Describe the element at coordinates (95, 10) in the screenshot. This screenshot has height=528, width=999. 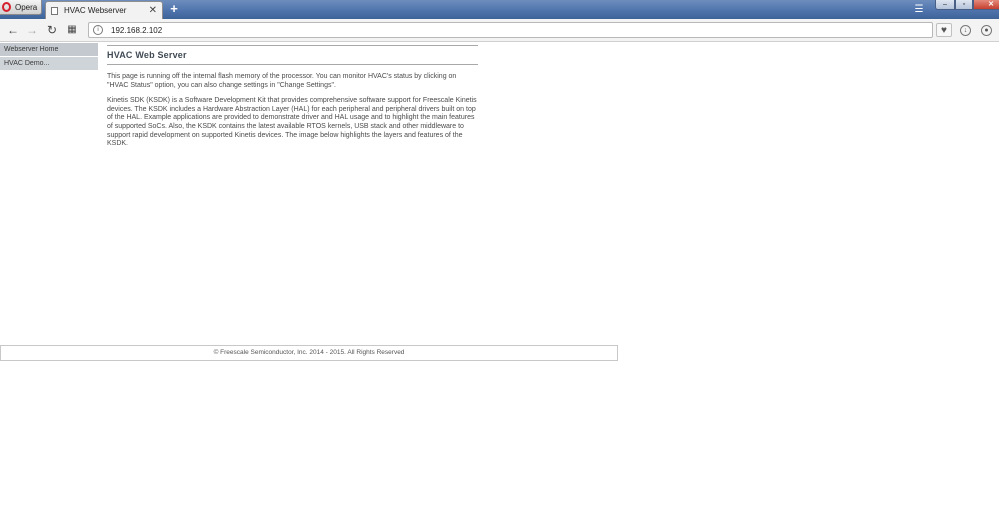
I see `tab-title: HVAC Webserver` at that location.